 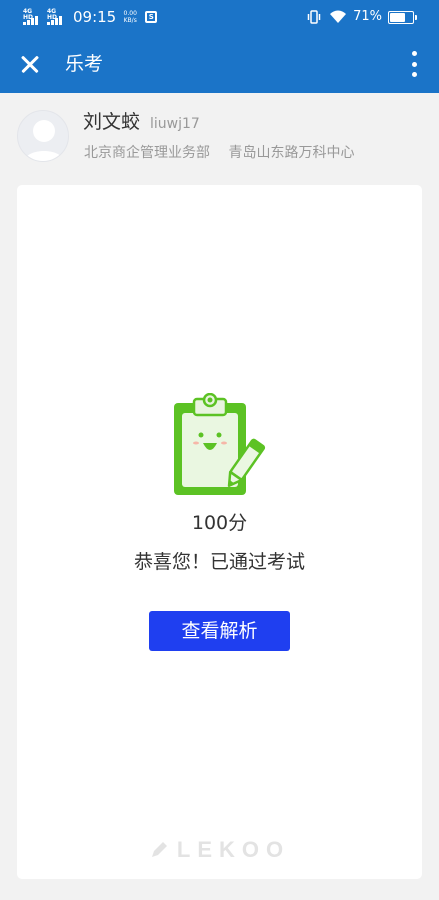 What do you see at coordinates (219, 17) in the screenshot?
I see `status-bar: 4G HD 4G HD 09:15 0.00 KB/s S 71%` at bounding box center [219, 17].